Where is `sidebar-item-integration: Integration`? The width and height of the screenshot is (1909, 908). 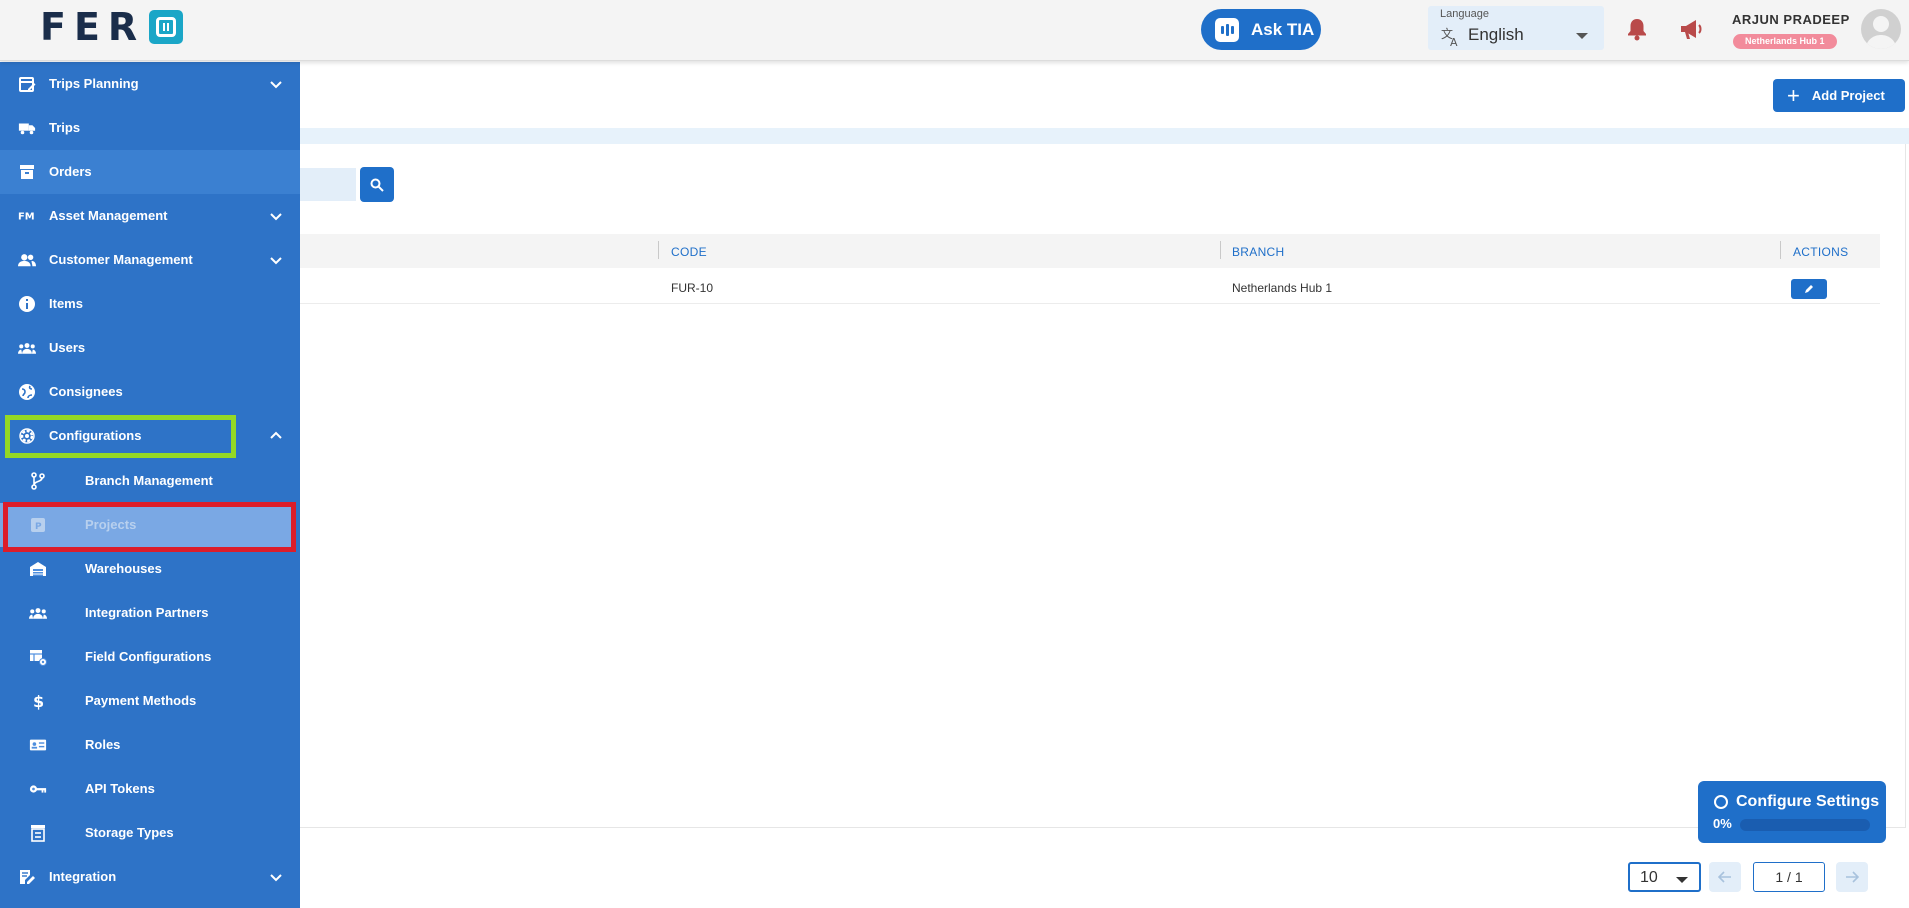 sidebar-item-integration: Integration is located at coordinates (150, 877).